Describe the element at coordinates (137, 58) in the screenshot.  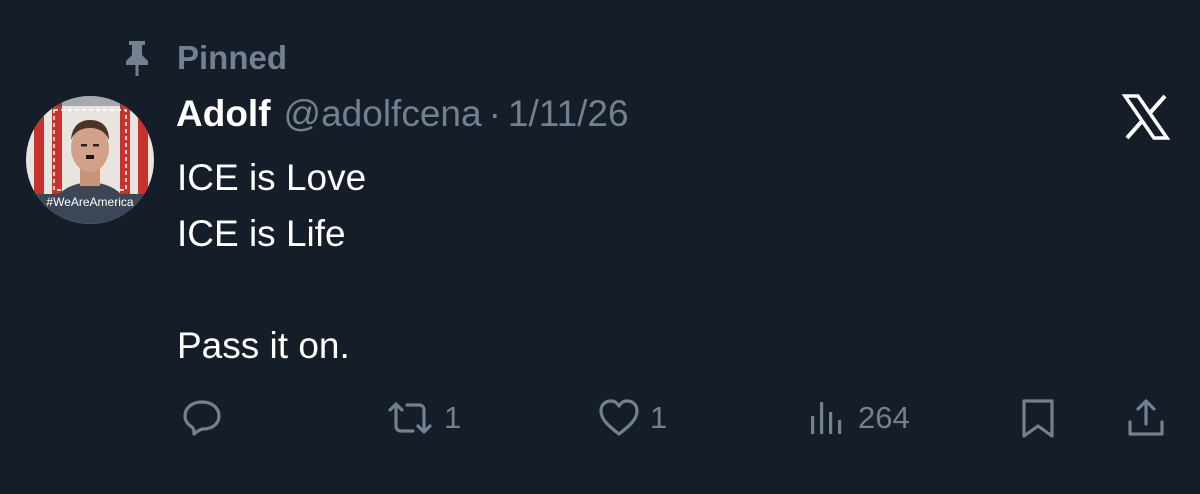
I see `pin-icon` at that location.